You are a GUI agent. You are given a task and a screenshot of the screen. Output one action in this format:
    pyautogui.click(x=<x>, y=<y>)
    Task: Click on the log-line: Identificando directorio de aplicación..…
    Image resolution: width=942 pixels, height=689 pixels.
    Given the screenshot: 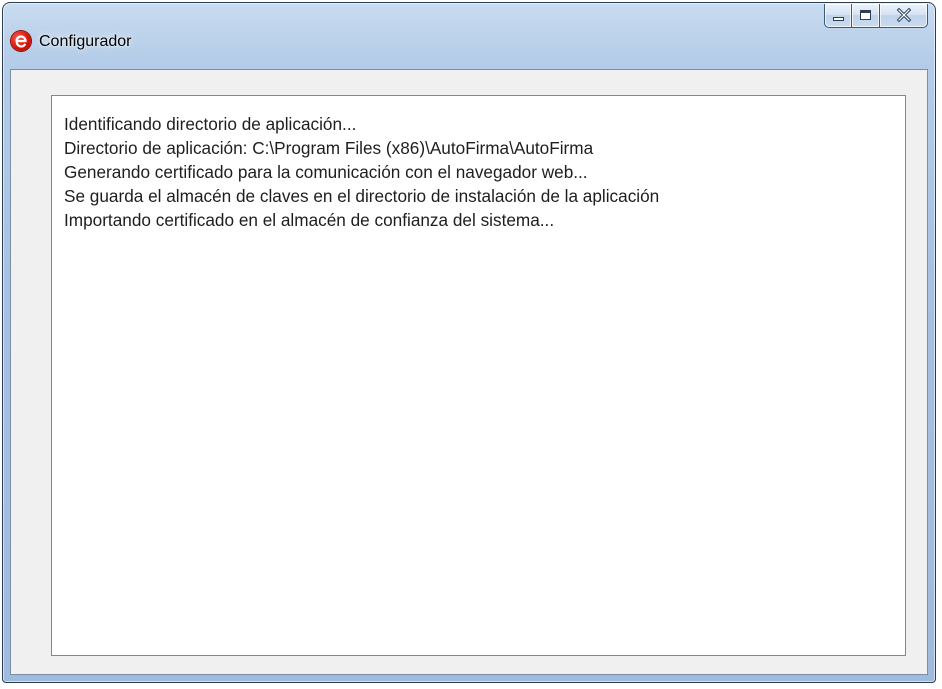 What is the action you would take?
    pyautogui.click(x=210, y=124)
    